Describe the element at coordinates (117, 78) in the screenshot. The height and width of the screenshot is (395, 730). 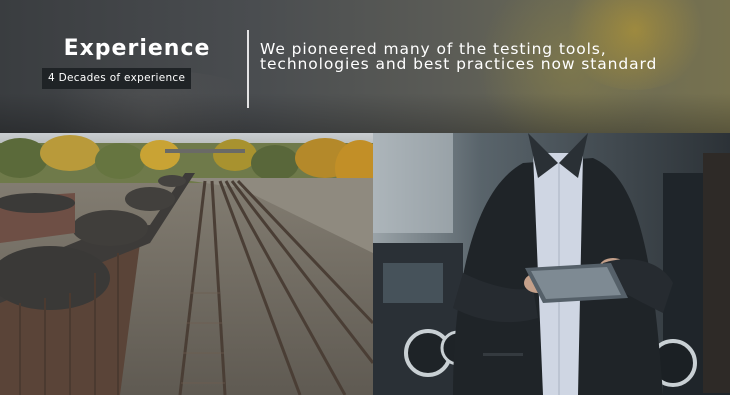
I see `experience-badge: 4 Decades of experience` at that location.